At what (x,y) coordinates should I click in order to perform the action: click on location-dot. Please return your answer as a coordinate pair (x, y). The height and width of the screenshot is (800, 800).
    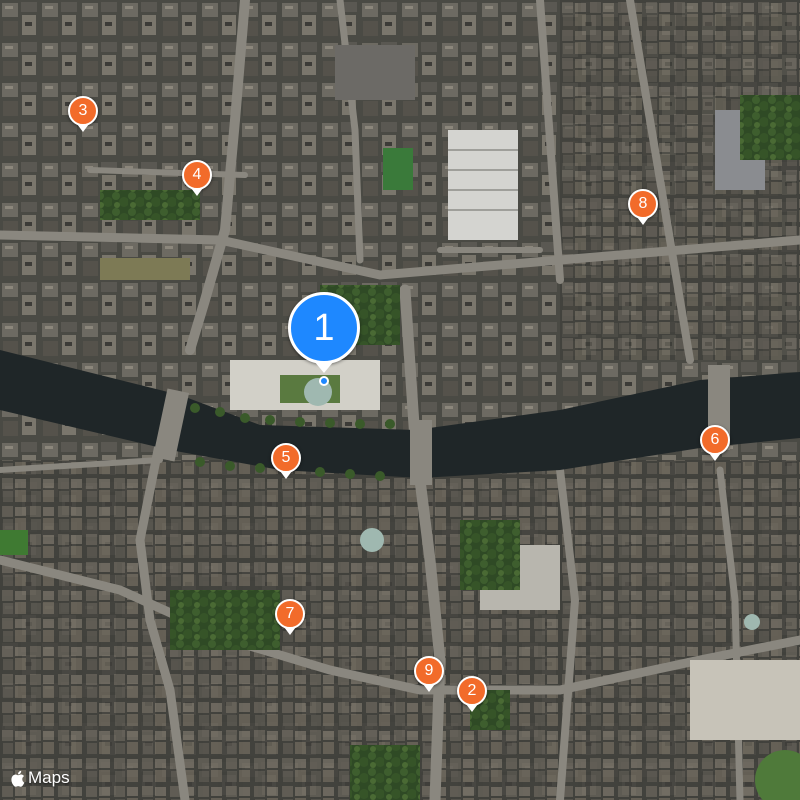
    Looking at the image, I should click on (324, 381).